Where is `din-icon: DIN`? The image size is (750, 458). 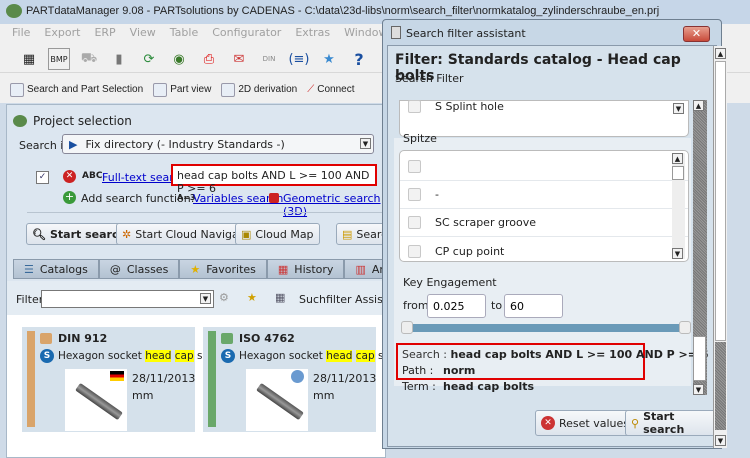 din-icon: DIN is located at coordinates (269, 59).